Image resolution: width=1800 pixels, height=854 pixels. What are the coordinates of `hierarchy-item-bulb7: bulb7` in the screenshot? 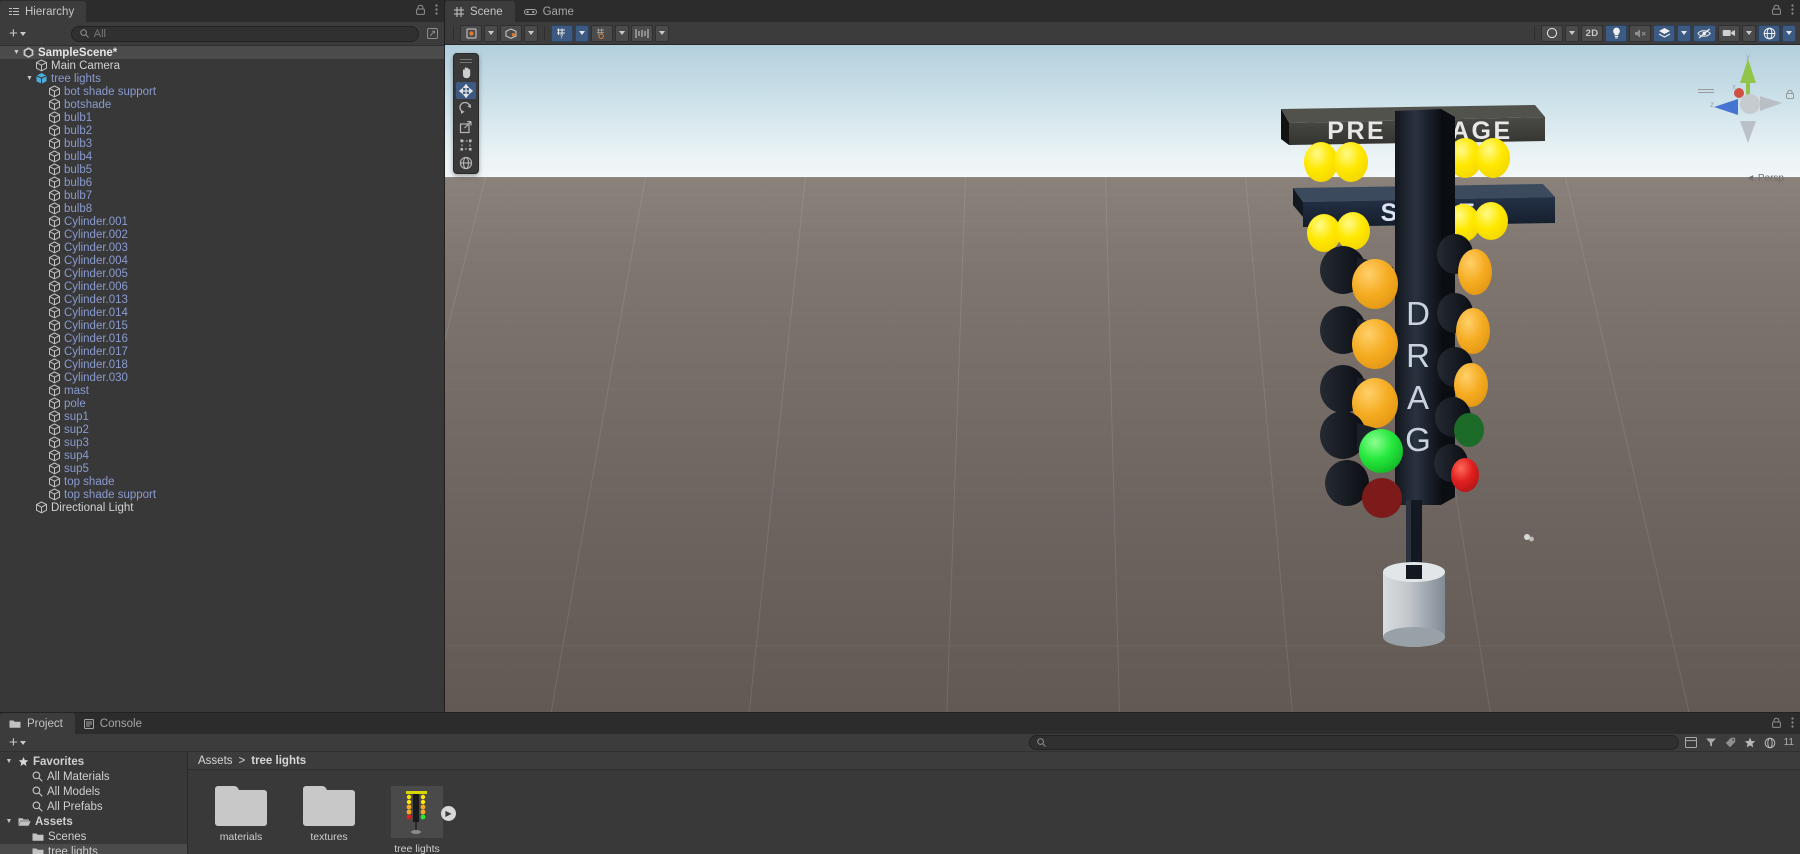 It's located at (222, 195).